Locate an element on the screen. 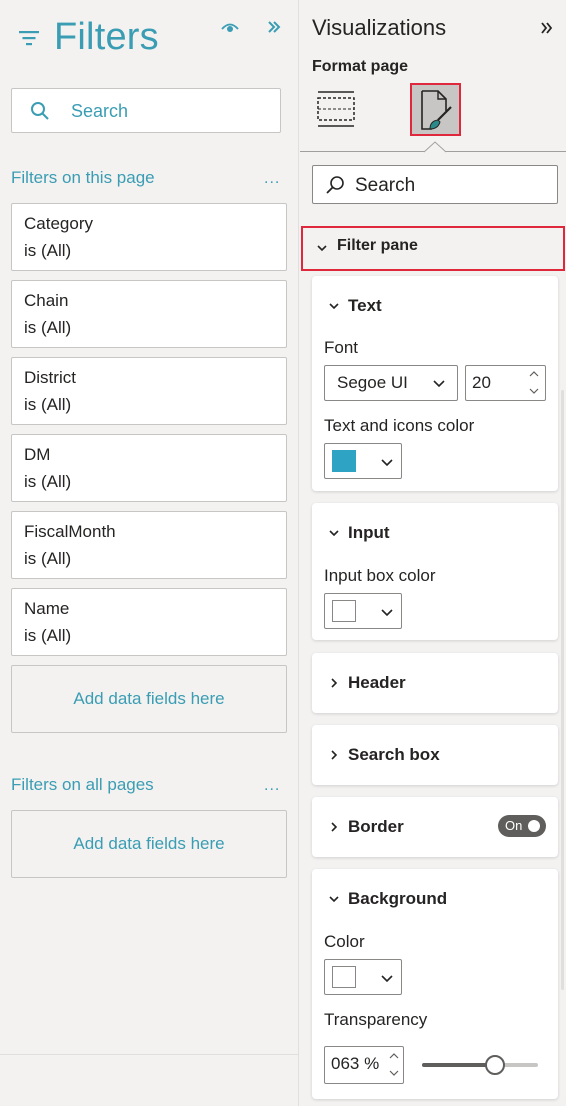  header-card: Header is located at coordinates (435, 683).